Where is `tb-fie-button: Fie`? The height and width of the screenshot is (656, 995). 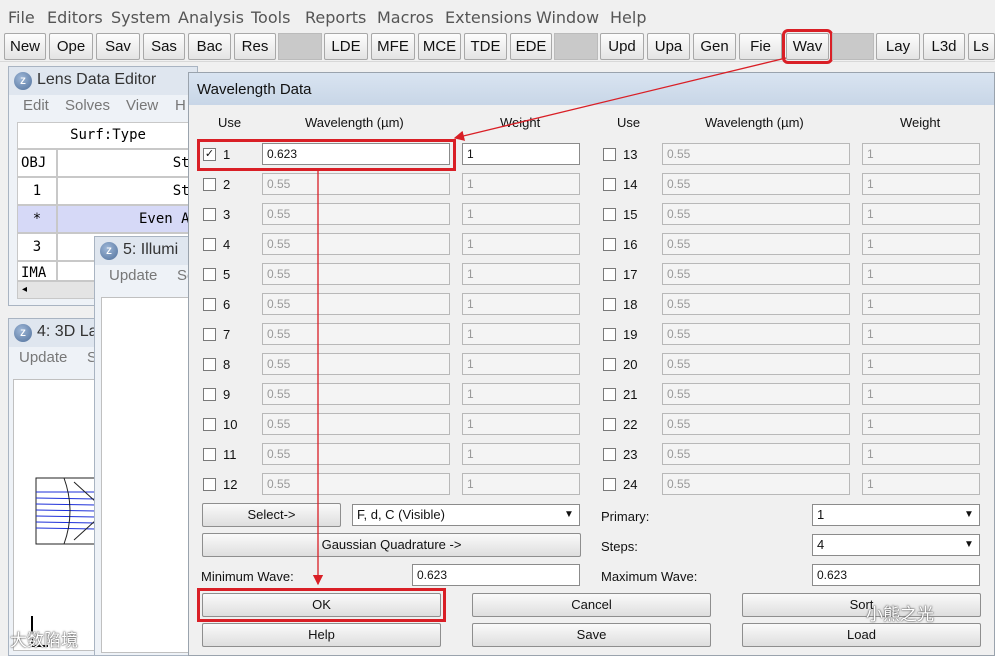
tb-fie-button: Fie is located at coordinates (760, 46).